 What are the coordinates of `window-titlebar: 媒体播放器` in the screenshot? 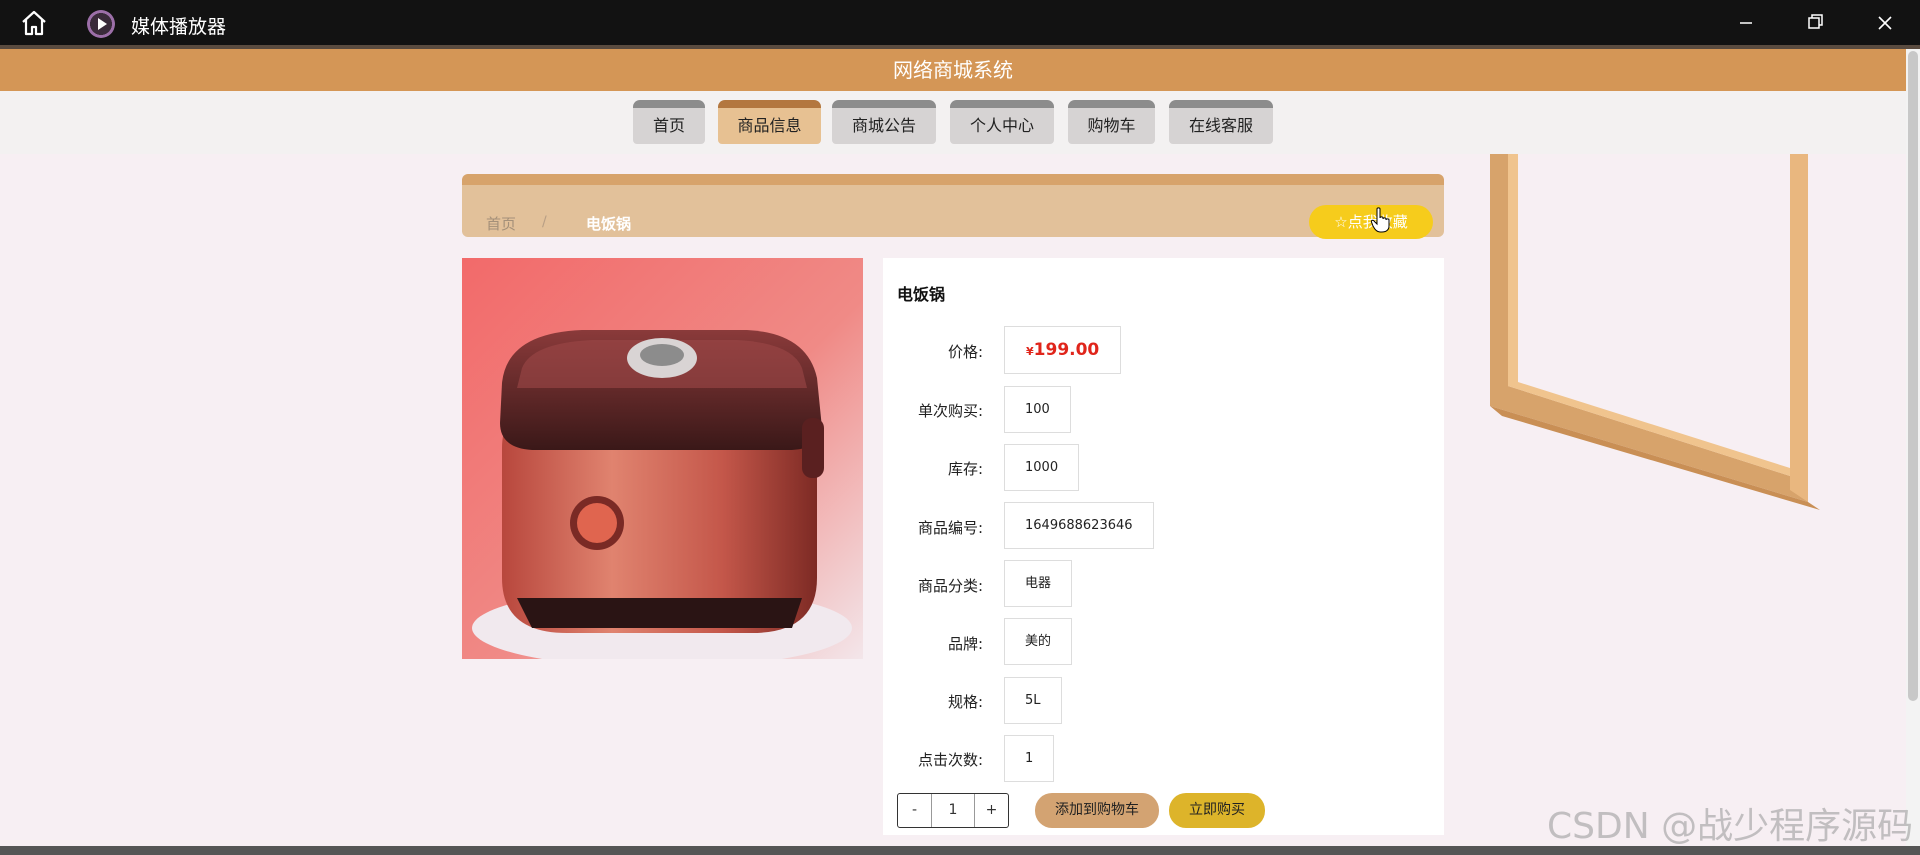 It's located at (960, 22).